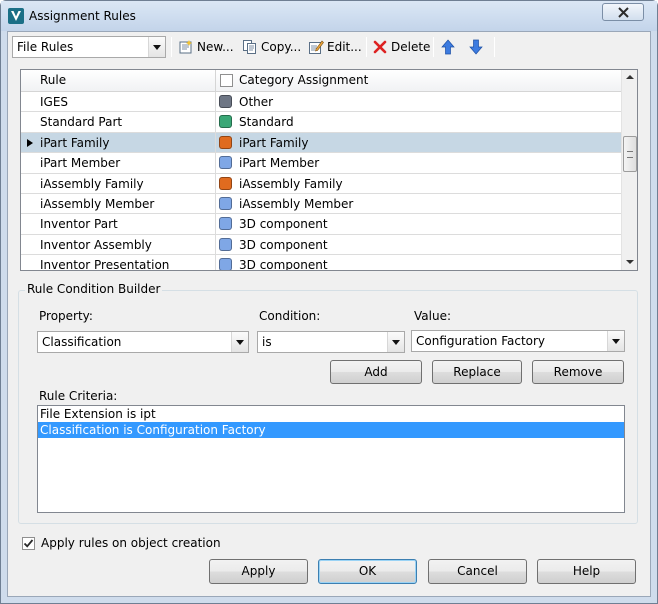 This screenshot has width=658, height=604. Describe the element at coordinates (82, 342) in the screenshot. I see `property-value: Classification` at that location.